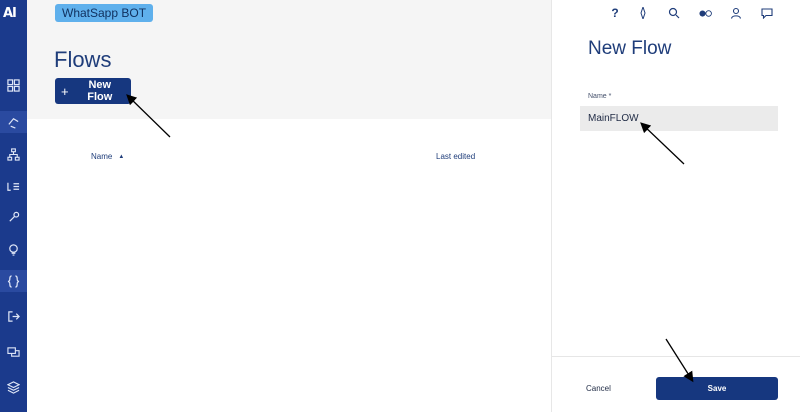 Image resolution: width=800 pixels, height=412 pixels. I want to click on new-flow-button: + New Flow, so click(93, 91).